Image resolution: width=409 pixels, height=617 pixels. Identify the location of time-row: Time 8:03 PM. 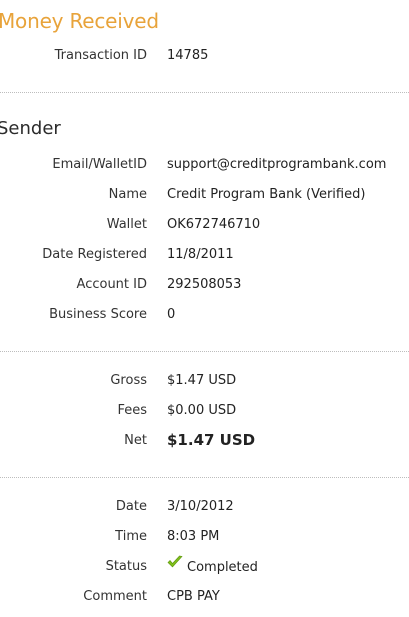
(204, 537).